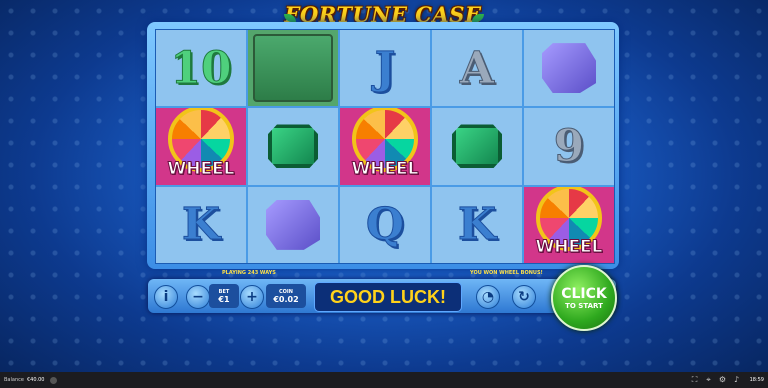  I want to click on bet-decrease-button: −, so click(198, 297).